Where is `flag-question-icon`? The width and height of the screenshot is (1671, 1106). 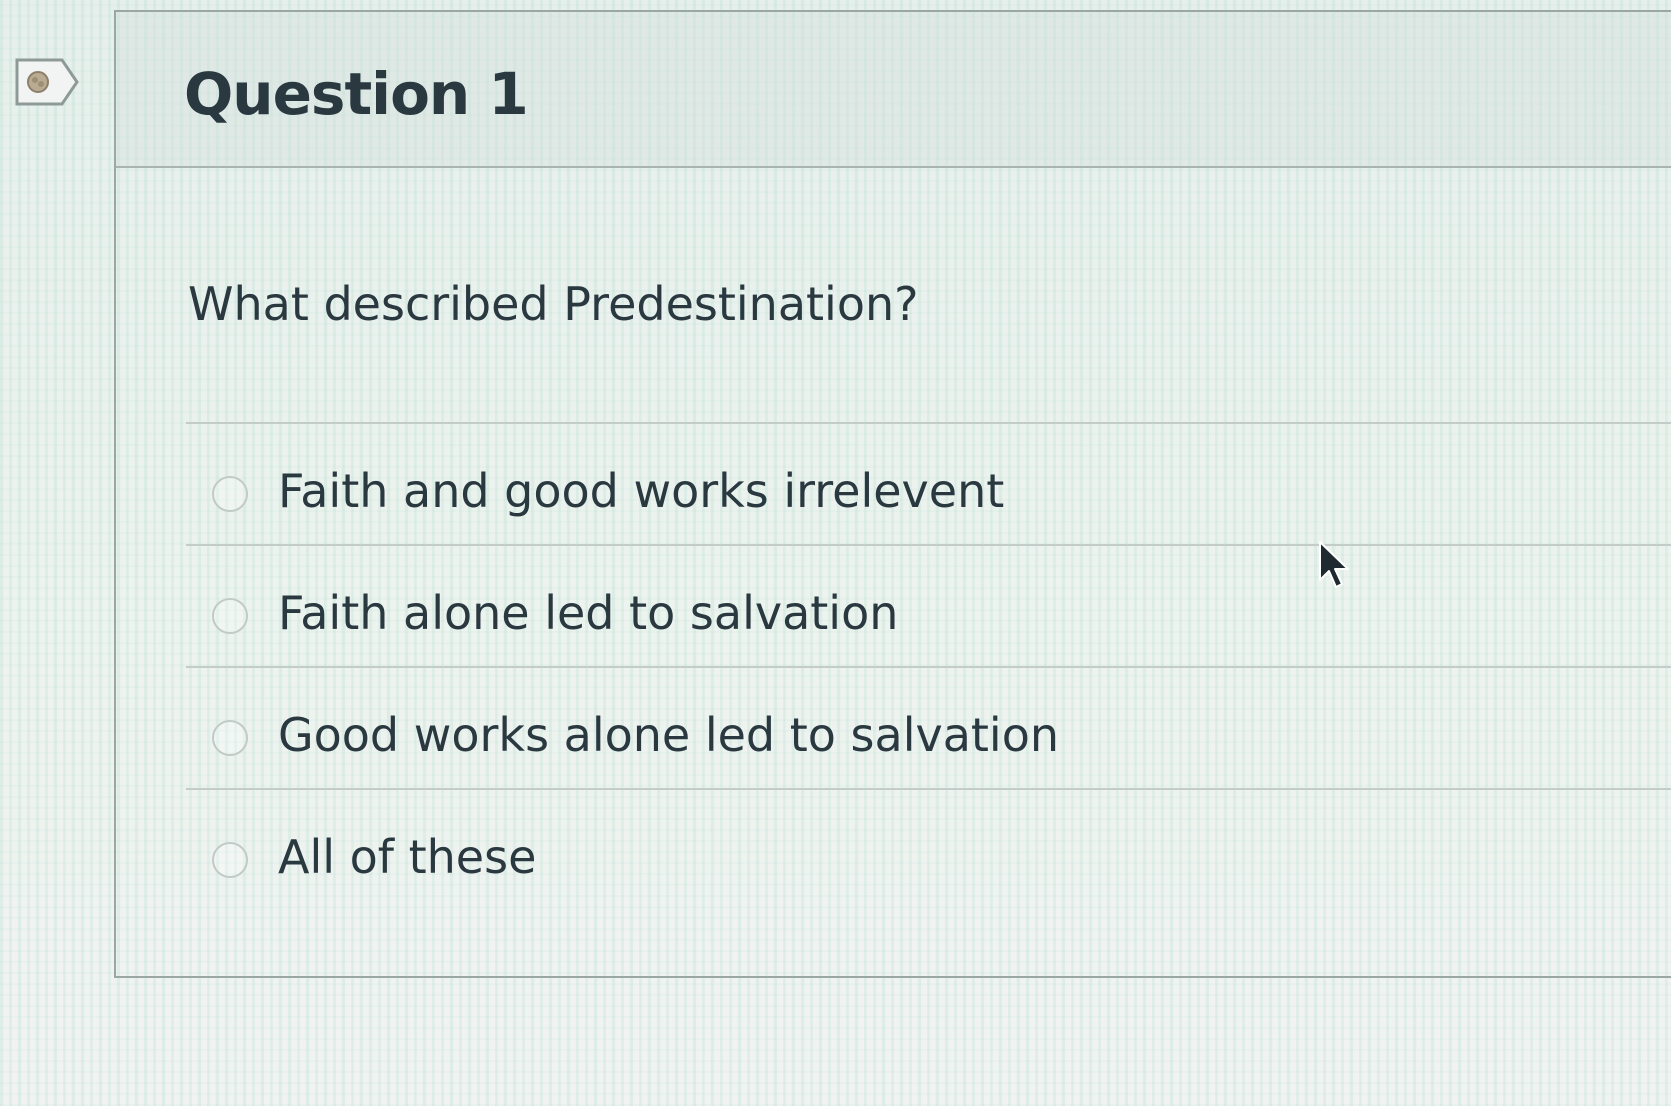 flag-question-icon is located at coordinates (47, 82).